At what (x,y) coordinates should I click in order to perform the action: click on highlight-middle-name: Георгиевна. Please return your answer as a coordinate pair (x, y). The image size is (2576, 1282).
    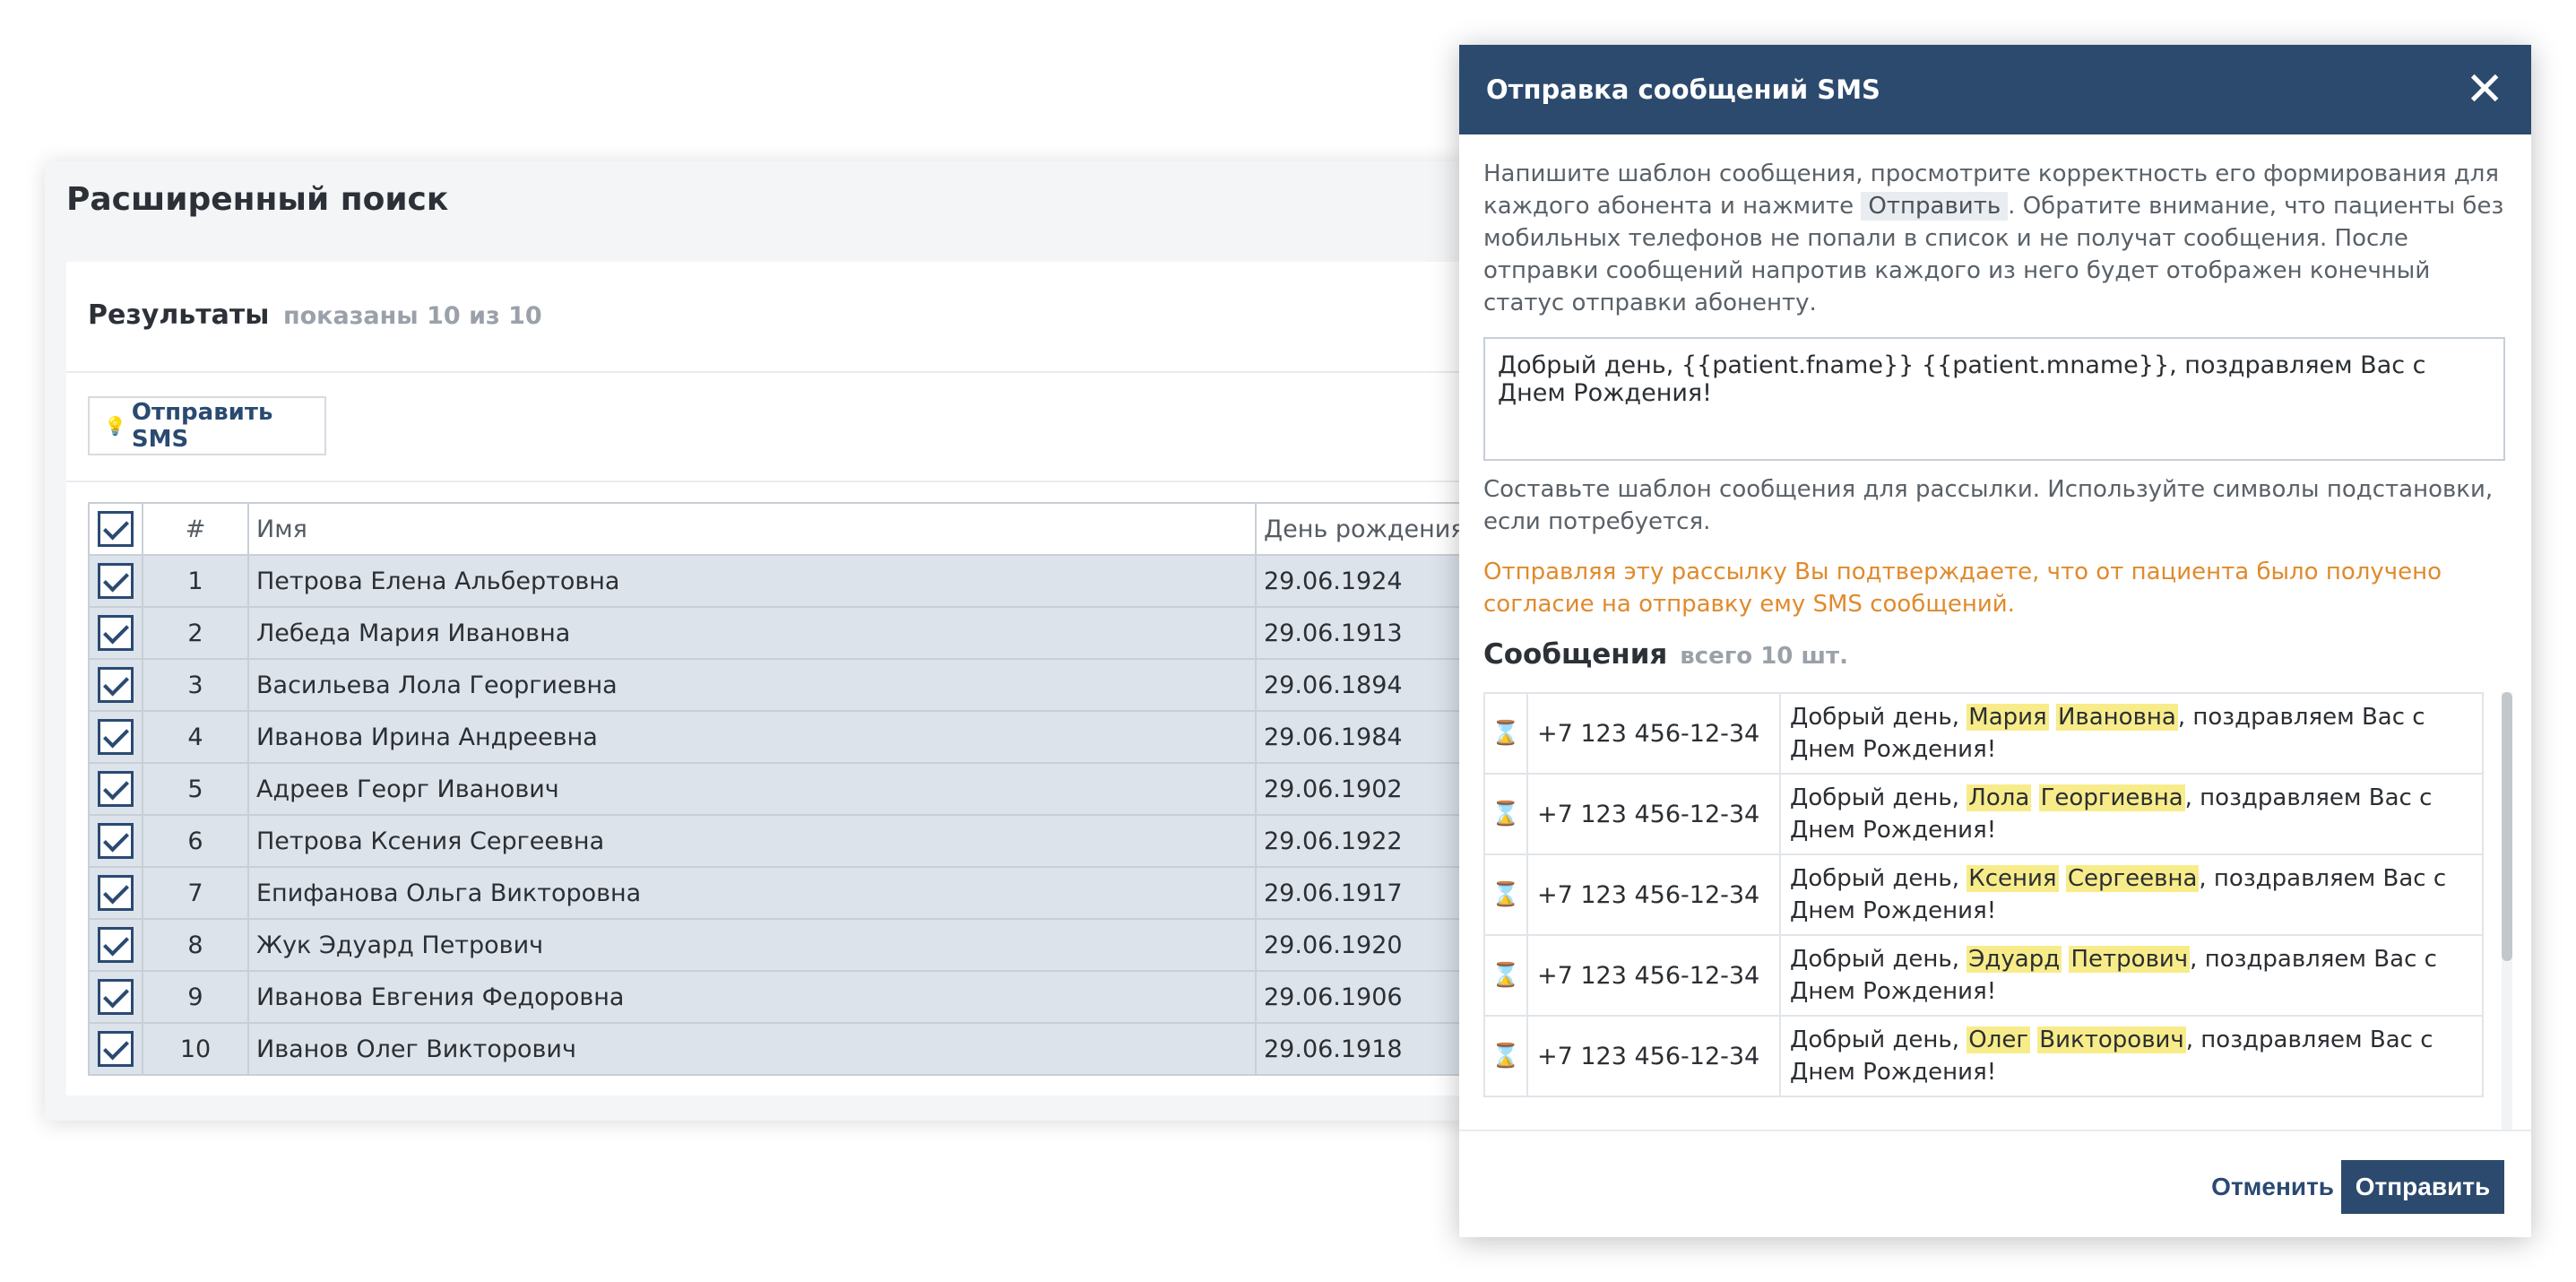
    Looking at the image, I should click on (2111, 797).